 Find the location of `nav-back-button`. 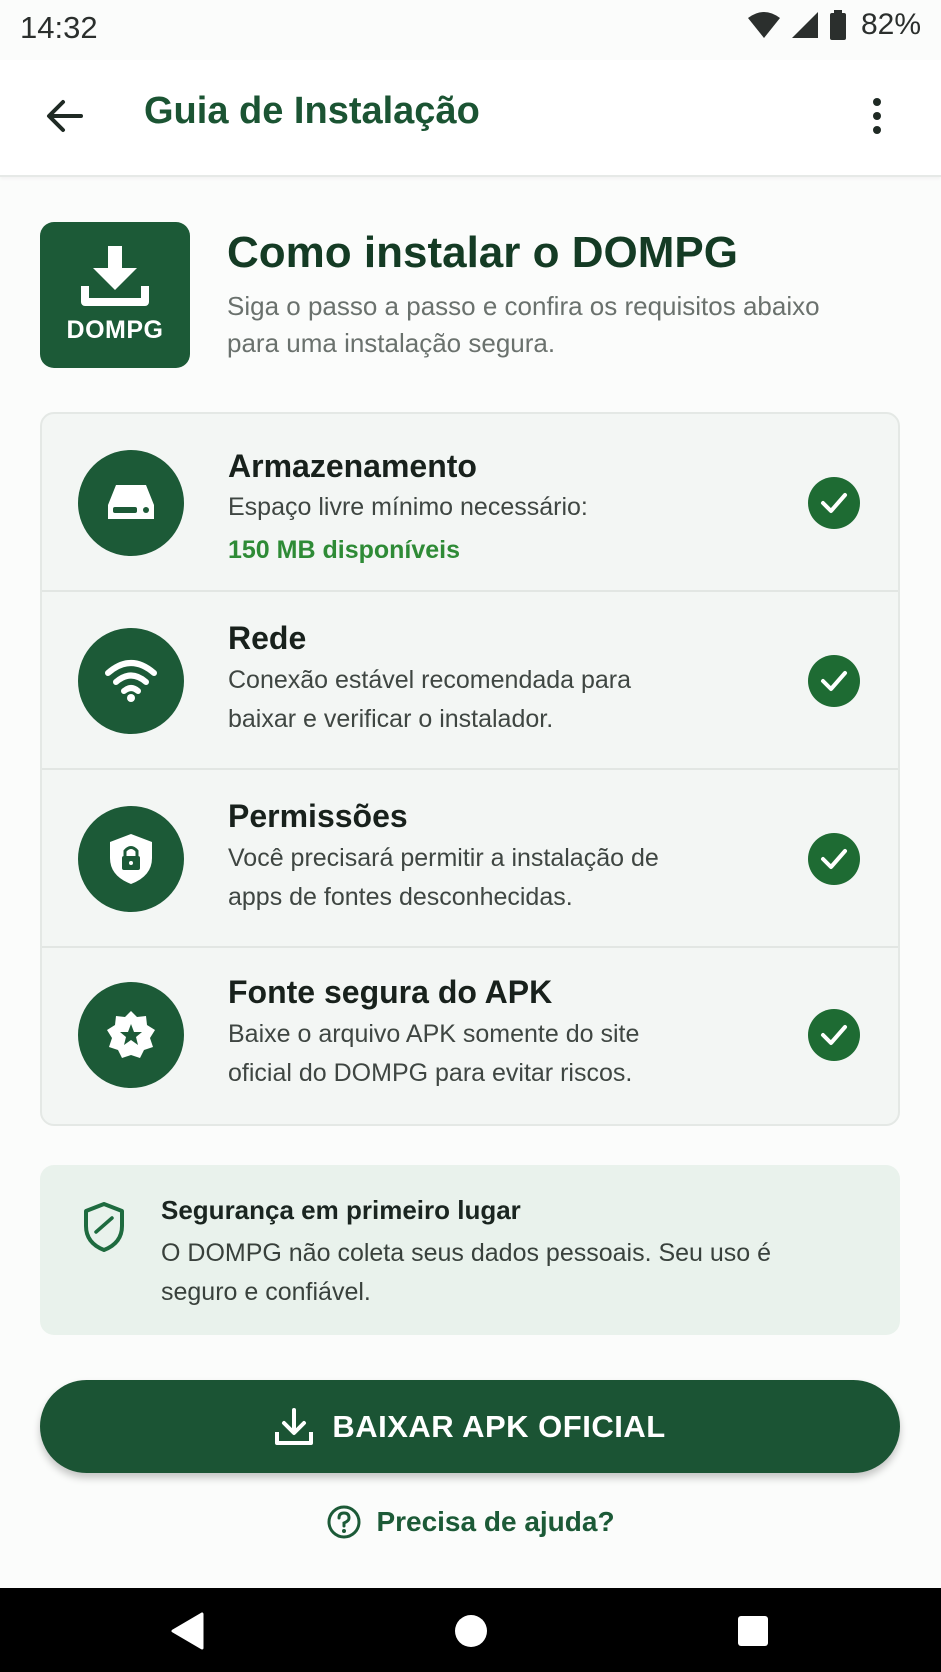

nav-back-button is located at coordinates (187, 1631).